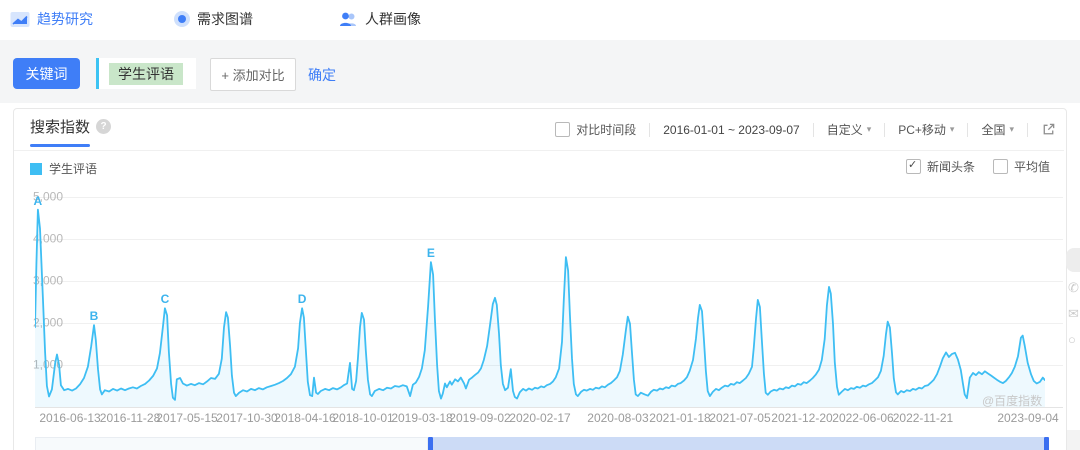 The width and height of the screenshot is (1080, 450). Describe the element at coordinates (844, 130) in the screenshot. I see `granularity-value: 自定义` at that location.